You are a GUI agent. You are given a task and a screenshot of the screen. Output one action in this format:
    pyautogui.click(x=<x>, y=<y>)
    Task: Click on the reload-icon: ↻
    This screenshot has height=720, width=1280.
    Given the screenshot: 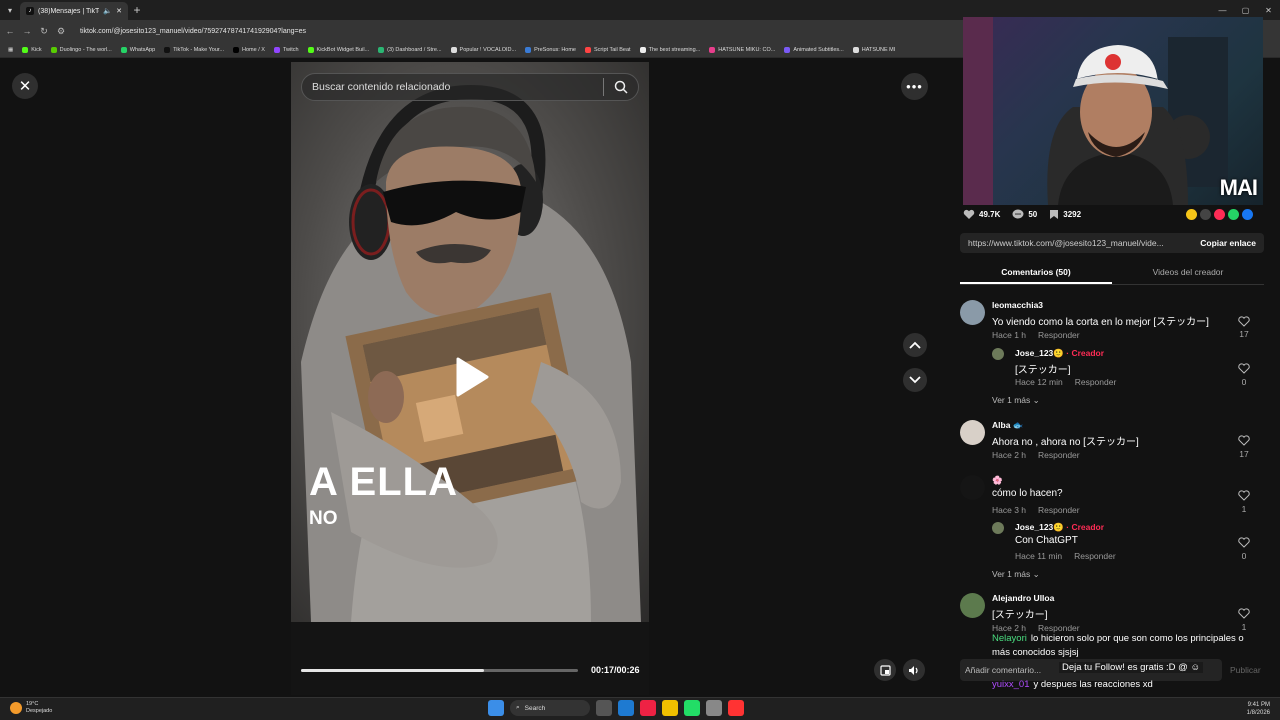 What is the action you would take?
    pyautogui.click(x=44, y=31)
    